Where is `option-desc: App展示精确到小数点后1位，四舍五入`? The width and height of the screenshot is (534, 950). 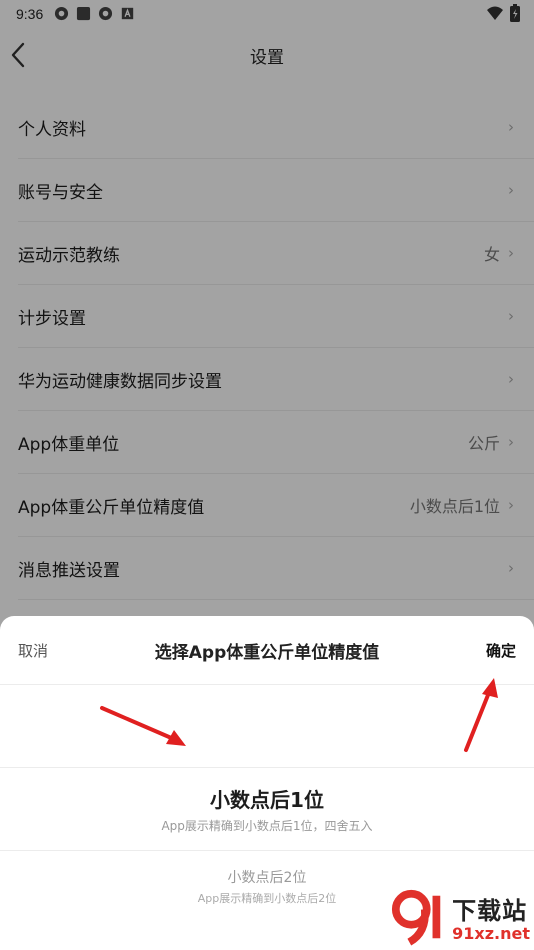
option-desc: App展示精确到小数点后1位，四舍五入 is located at coordinates (267, 826).